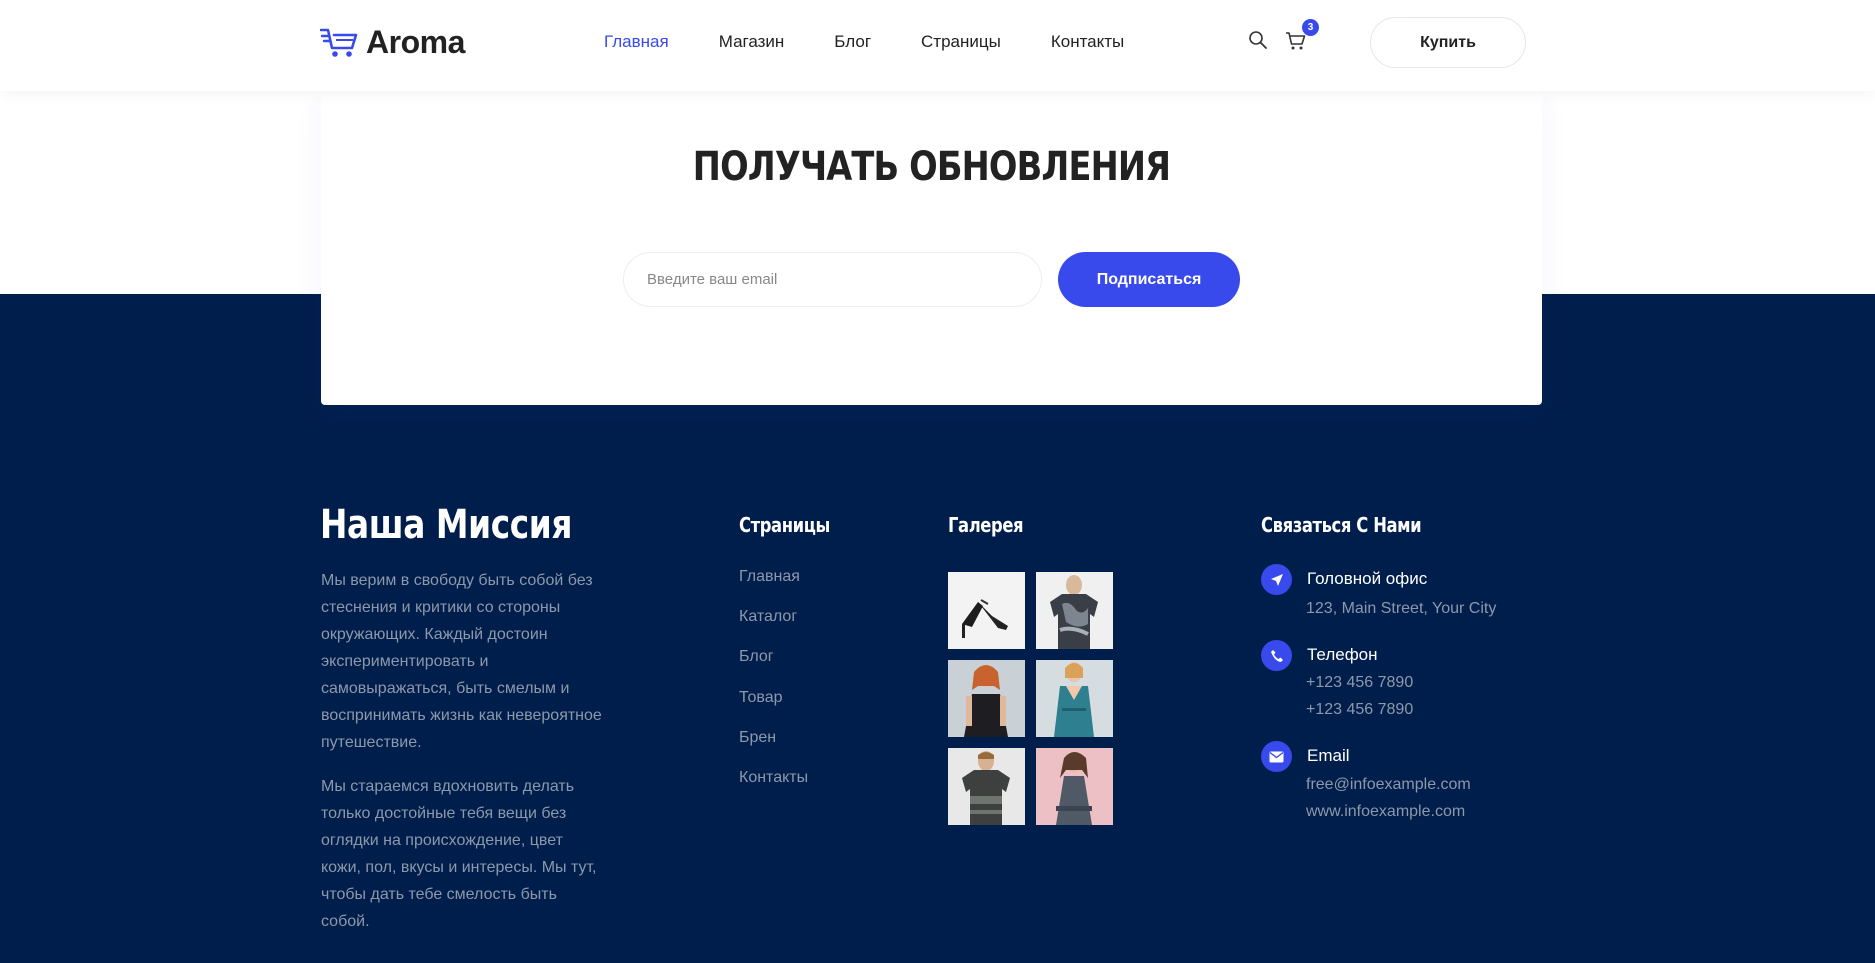 The width and height of the screenshot is (1875, 963). Describe the element at coordinates (415, 42) in the screenshot. I see `brand-name: Aroma` at that location.